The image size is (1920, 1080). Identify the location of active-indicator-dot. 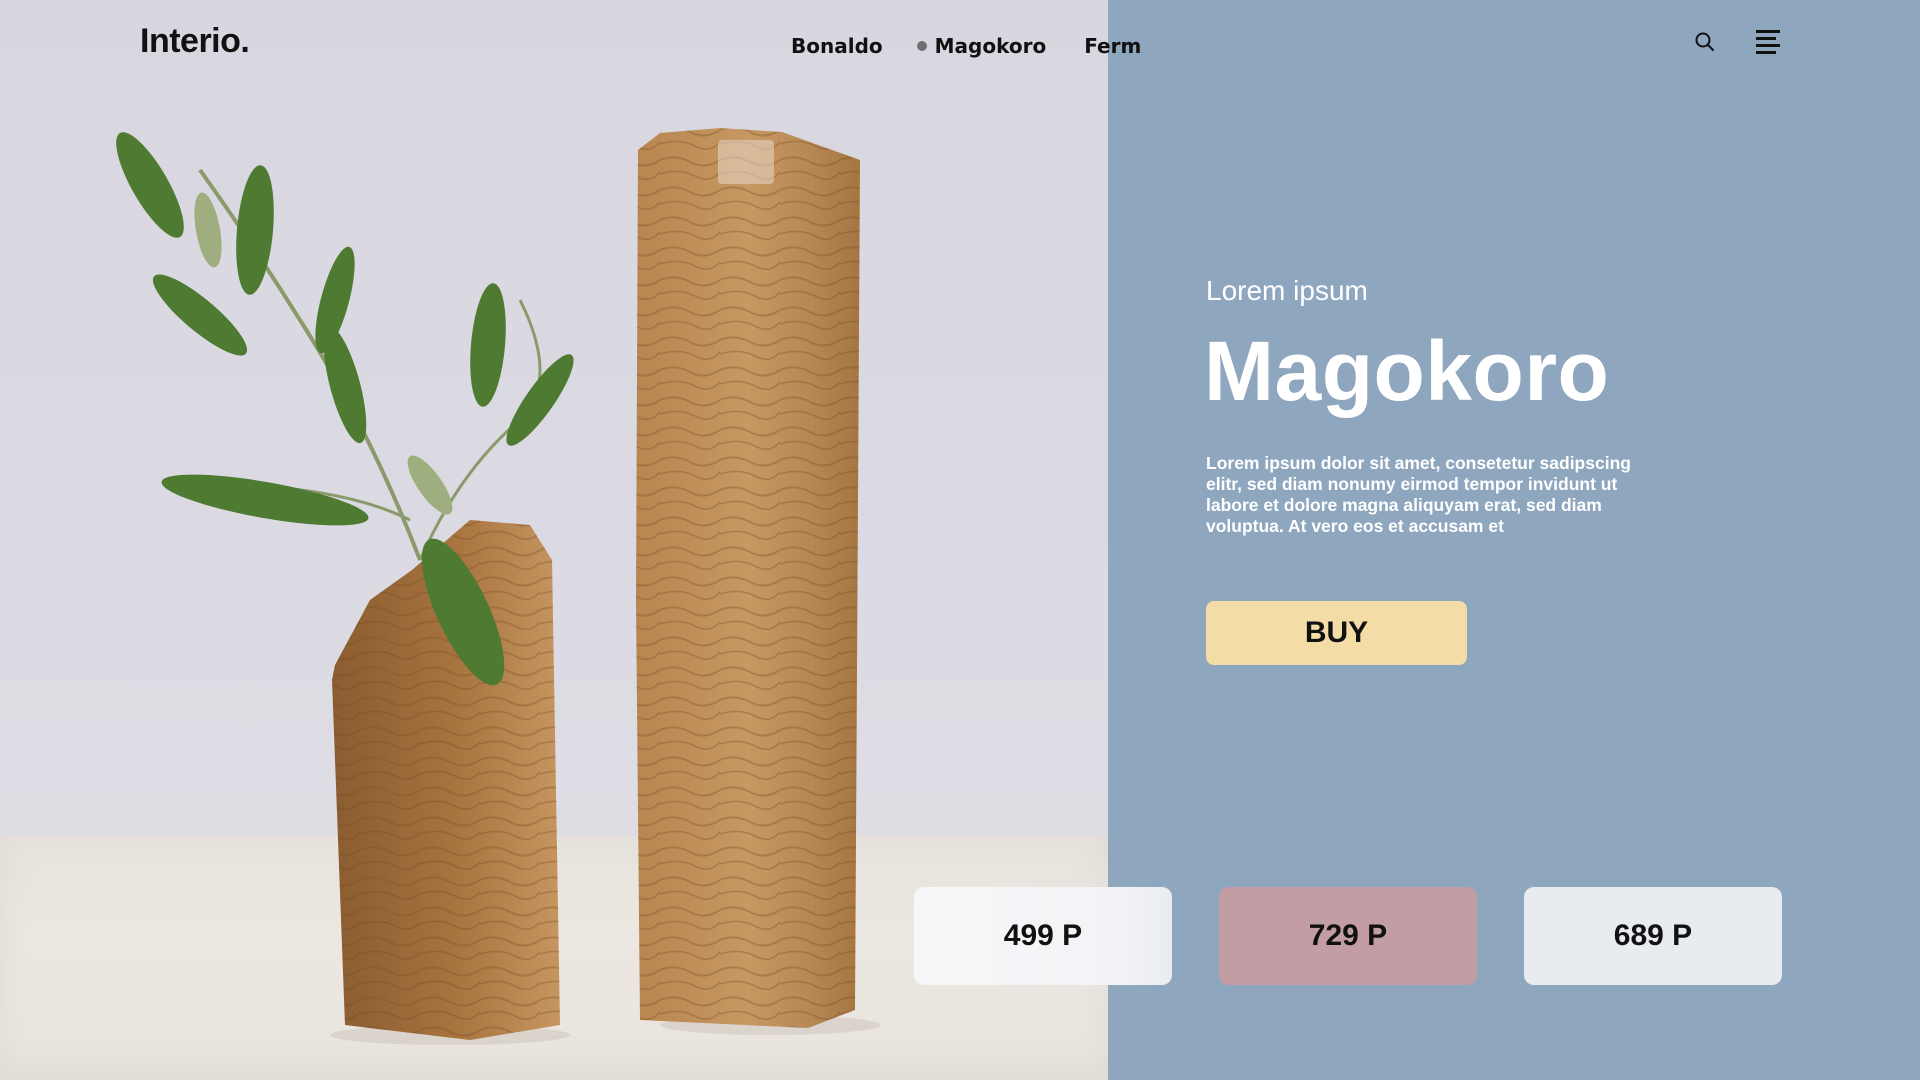
(921, 46).